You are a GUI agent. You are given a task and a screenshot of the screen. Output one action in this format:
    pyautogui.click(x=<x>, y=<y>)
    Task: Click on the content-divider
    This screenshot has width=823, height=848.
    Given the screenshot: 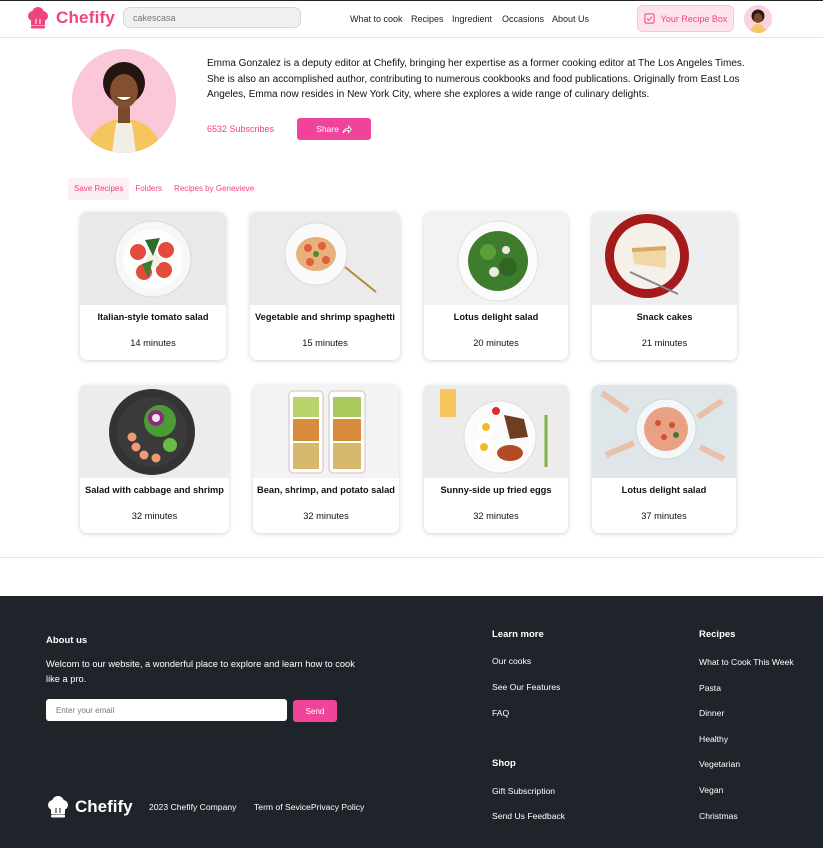 What is the action you would take?
    pyautogui.click(x=411, y=557)
    